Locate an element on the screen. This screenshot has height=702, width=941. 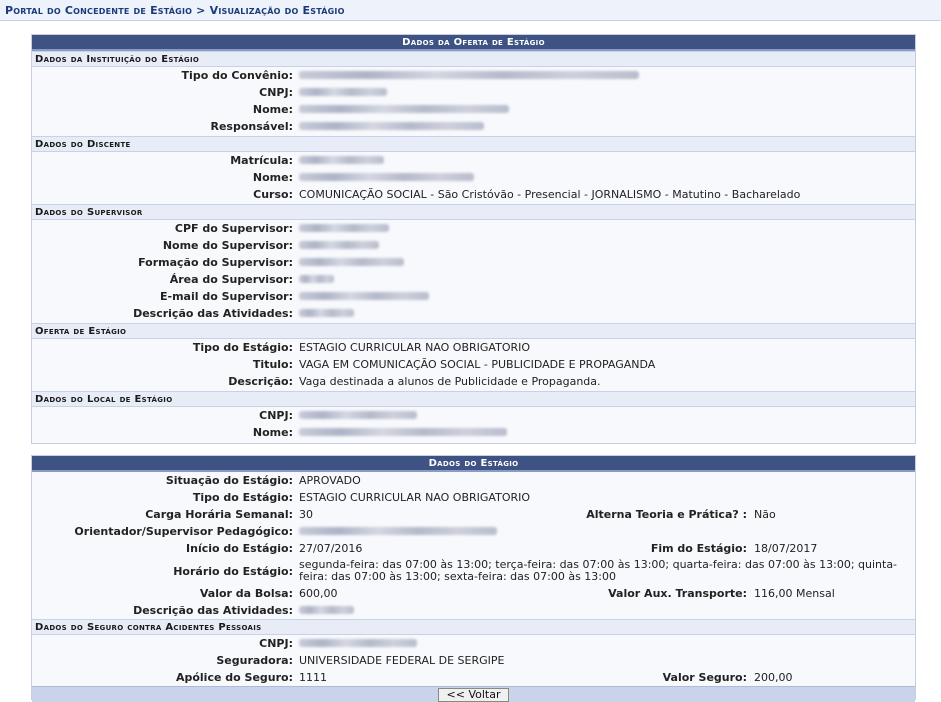
seguradora-label: Seguradora: is located at coordinates (254, 660).